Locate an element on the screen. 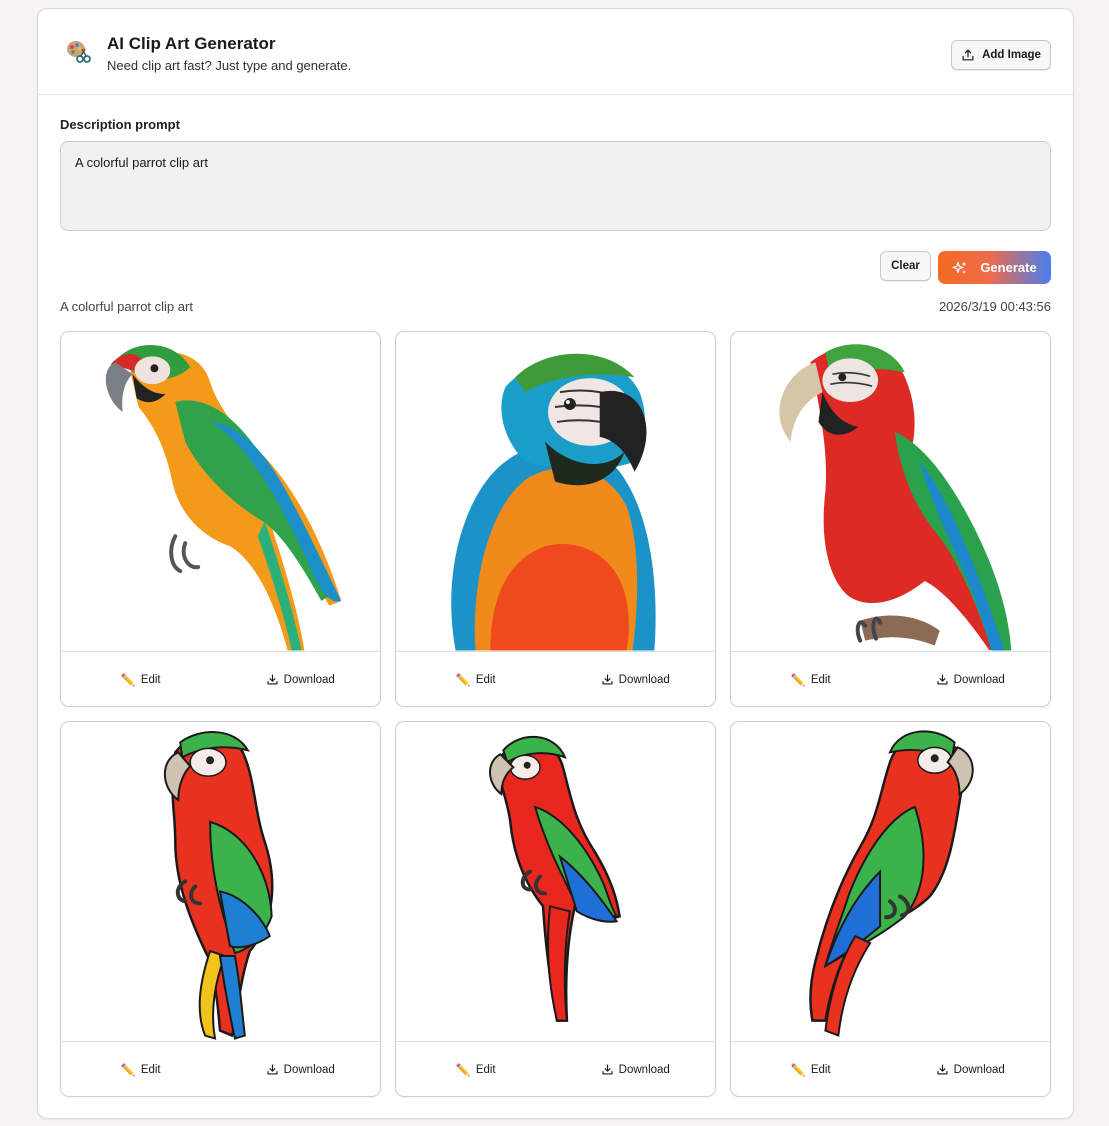 The height and width of the screenshot is (1126, 1109). sparkles-icon is located at coordinates (959, 267).